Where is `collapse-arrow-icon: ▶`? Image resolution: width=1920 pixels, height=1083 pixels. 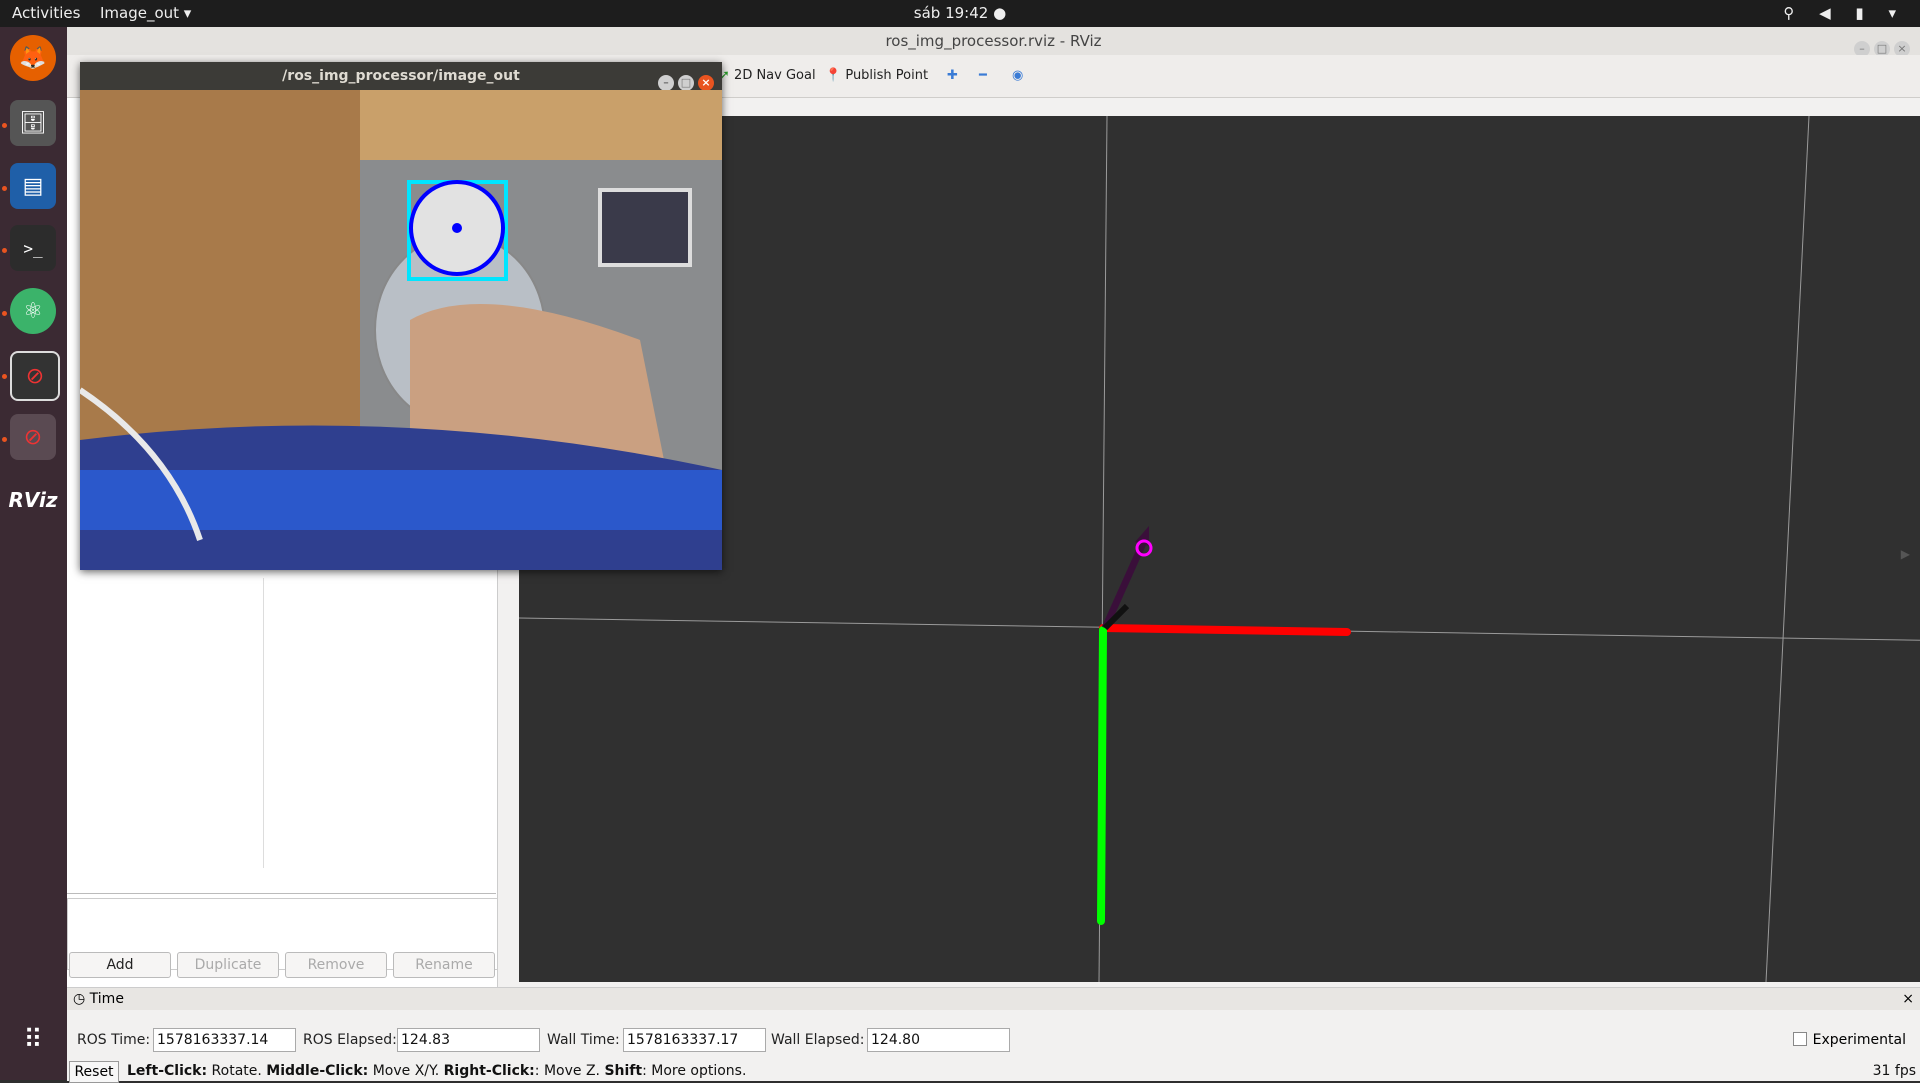 collapse-arrow-icon: ▶ is located at coordinates (1905, 554).